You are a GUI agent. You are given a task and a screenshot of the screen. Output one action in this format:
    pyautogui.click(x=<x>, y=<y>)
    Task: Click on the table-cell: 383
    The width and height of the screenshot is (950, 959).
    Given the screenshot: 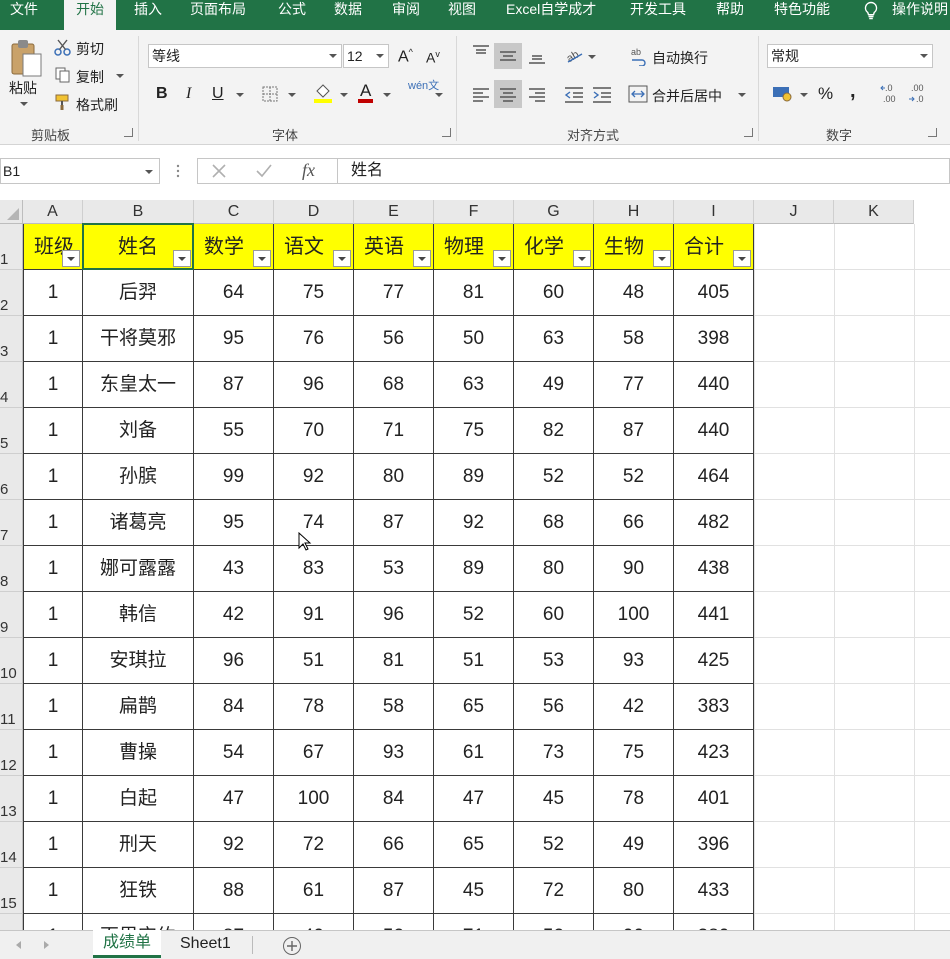 What is the action you would take?
    pyautogui.click(x=714, y=707)
    